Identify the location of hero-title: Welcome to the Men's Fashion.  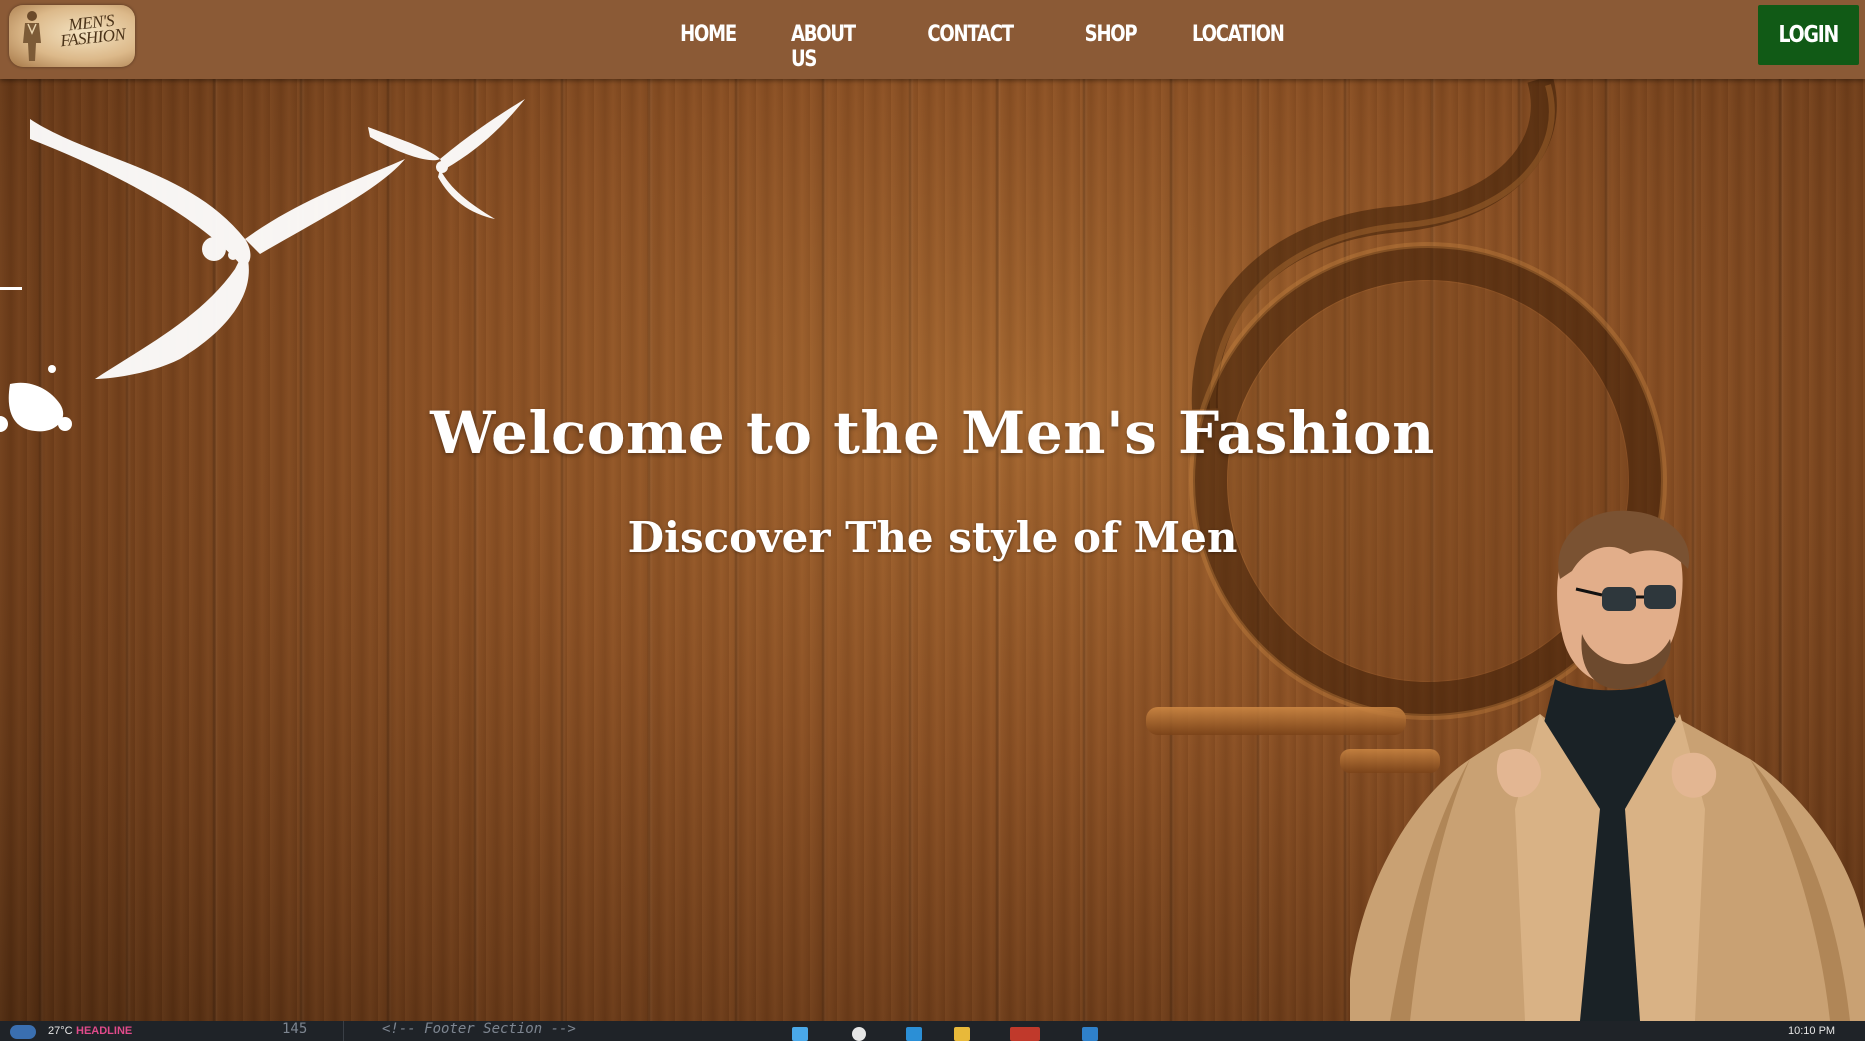
(932, 433).